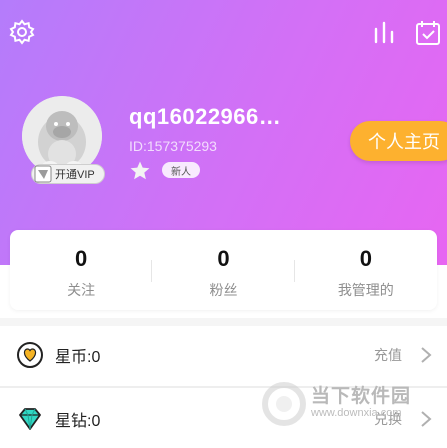 This screenshot has width=447, height=448. I want to click on following-stat: 0 关注, so click(81, 270).